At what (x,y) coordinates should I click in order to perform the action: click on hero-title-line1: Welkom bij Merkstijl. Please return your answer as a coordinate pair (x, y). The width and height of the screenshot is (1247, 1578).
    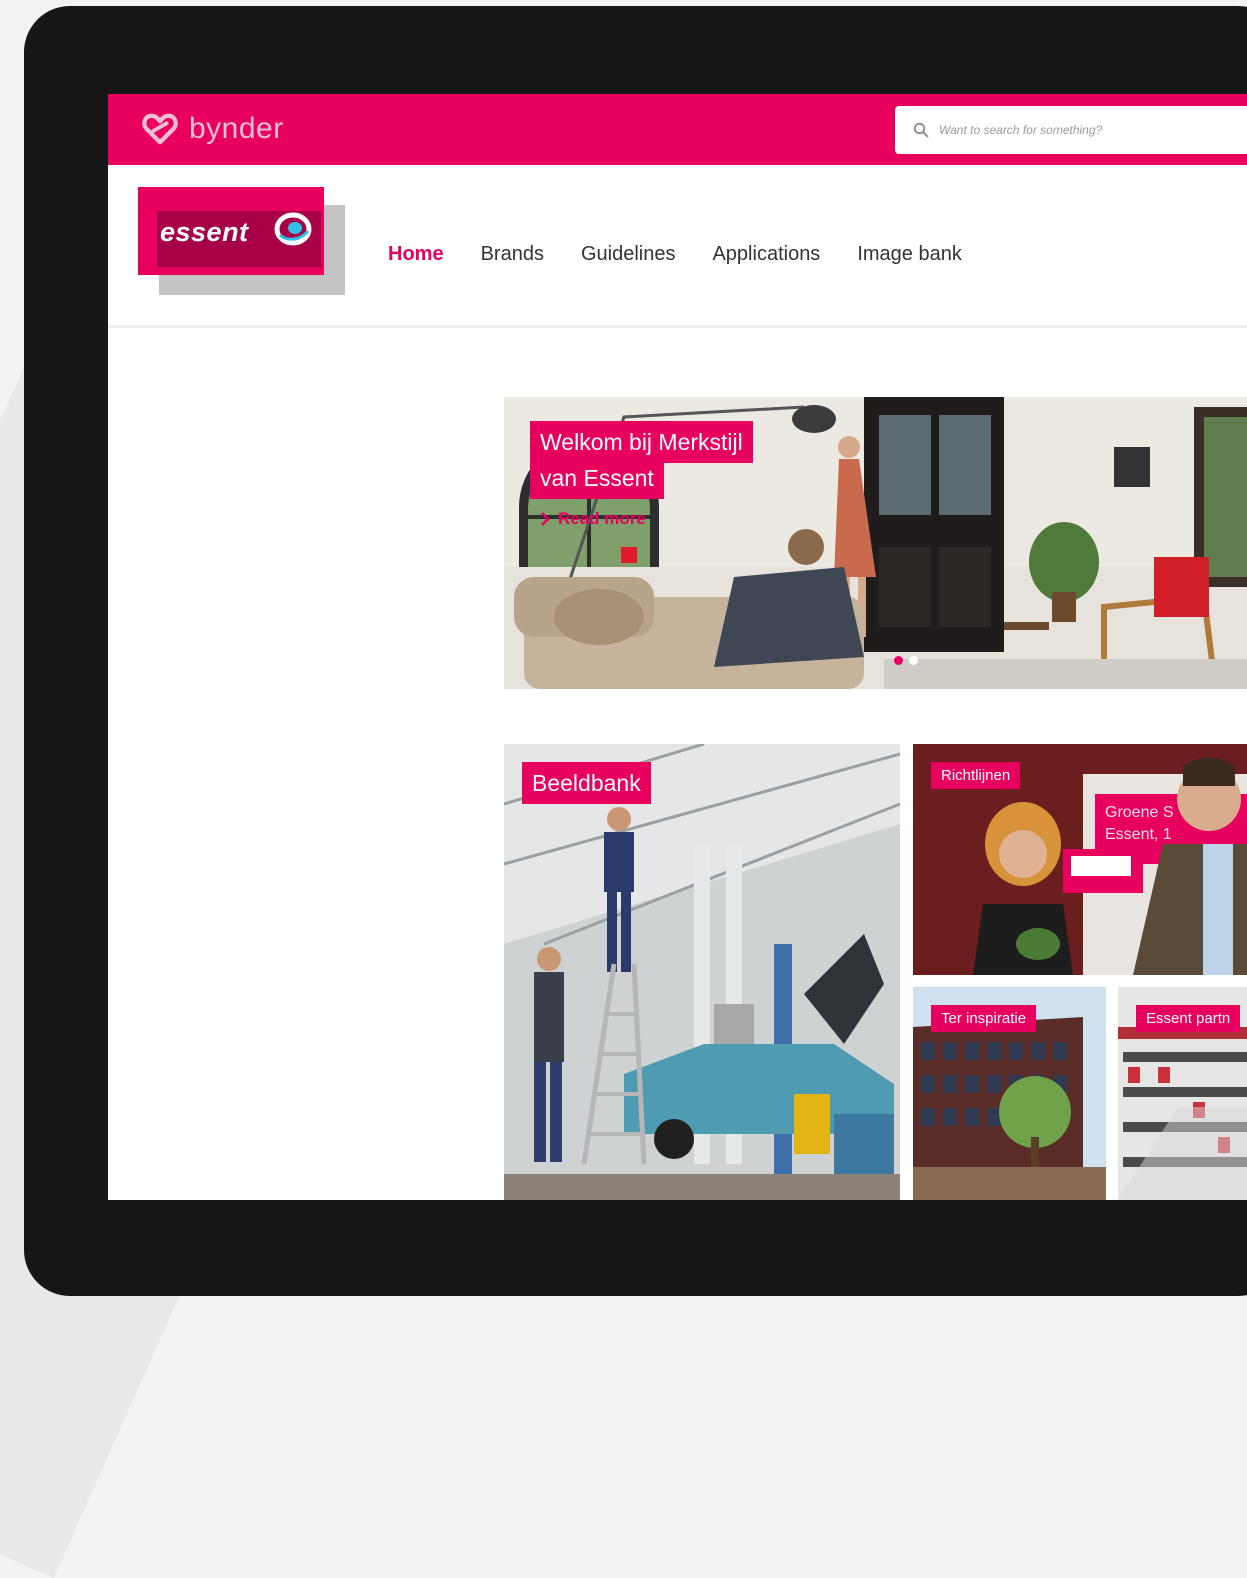
    Looking at the image, I should click on (641, 442).